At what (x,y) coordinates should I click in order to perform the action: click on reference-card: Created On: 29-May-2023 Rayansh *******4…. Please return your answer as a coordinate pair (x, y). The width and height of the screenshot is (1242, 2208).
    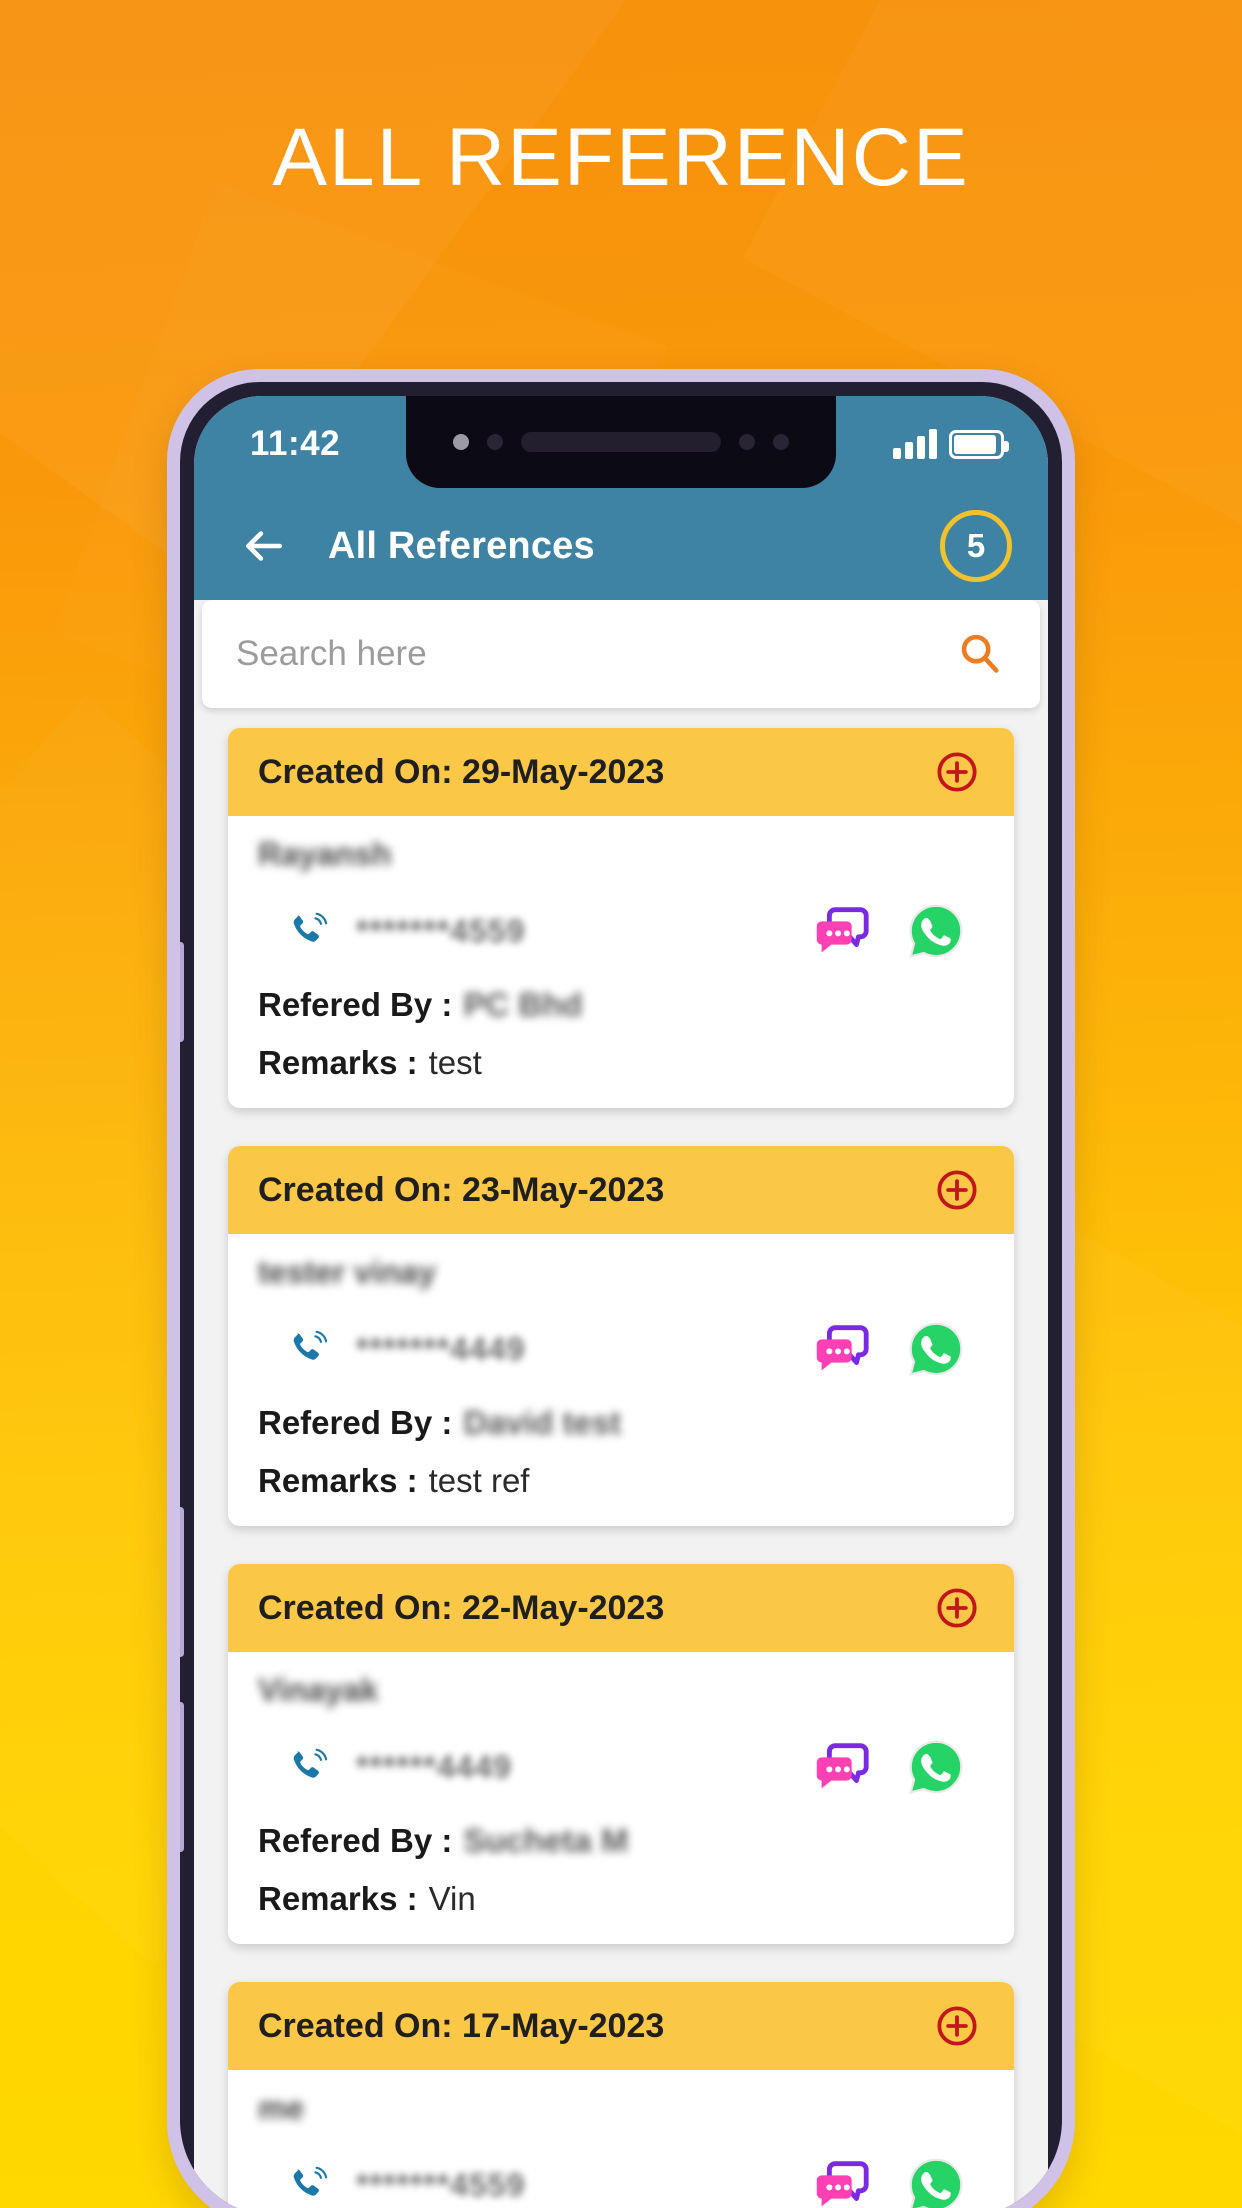
    Looking at the image, I should click on (621, 918).